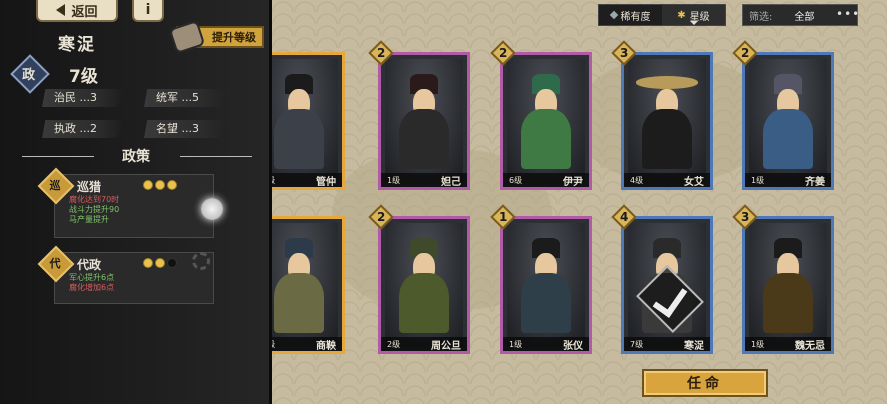  I want to click on card-name: 齐姜, so click(815, 182).